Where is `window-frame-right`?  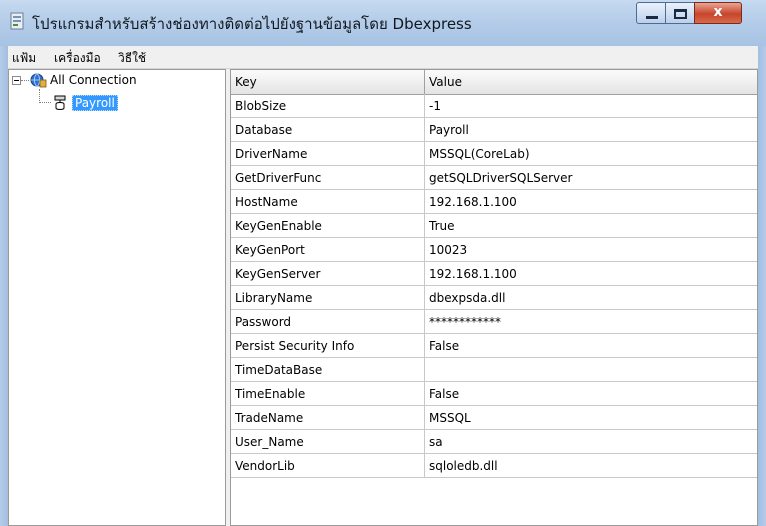 window-frame-right is located at coordinates (762, 286).